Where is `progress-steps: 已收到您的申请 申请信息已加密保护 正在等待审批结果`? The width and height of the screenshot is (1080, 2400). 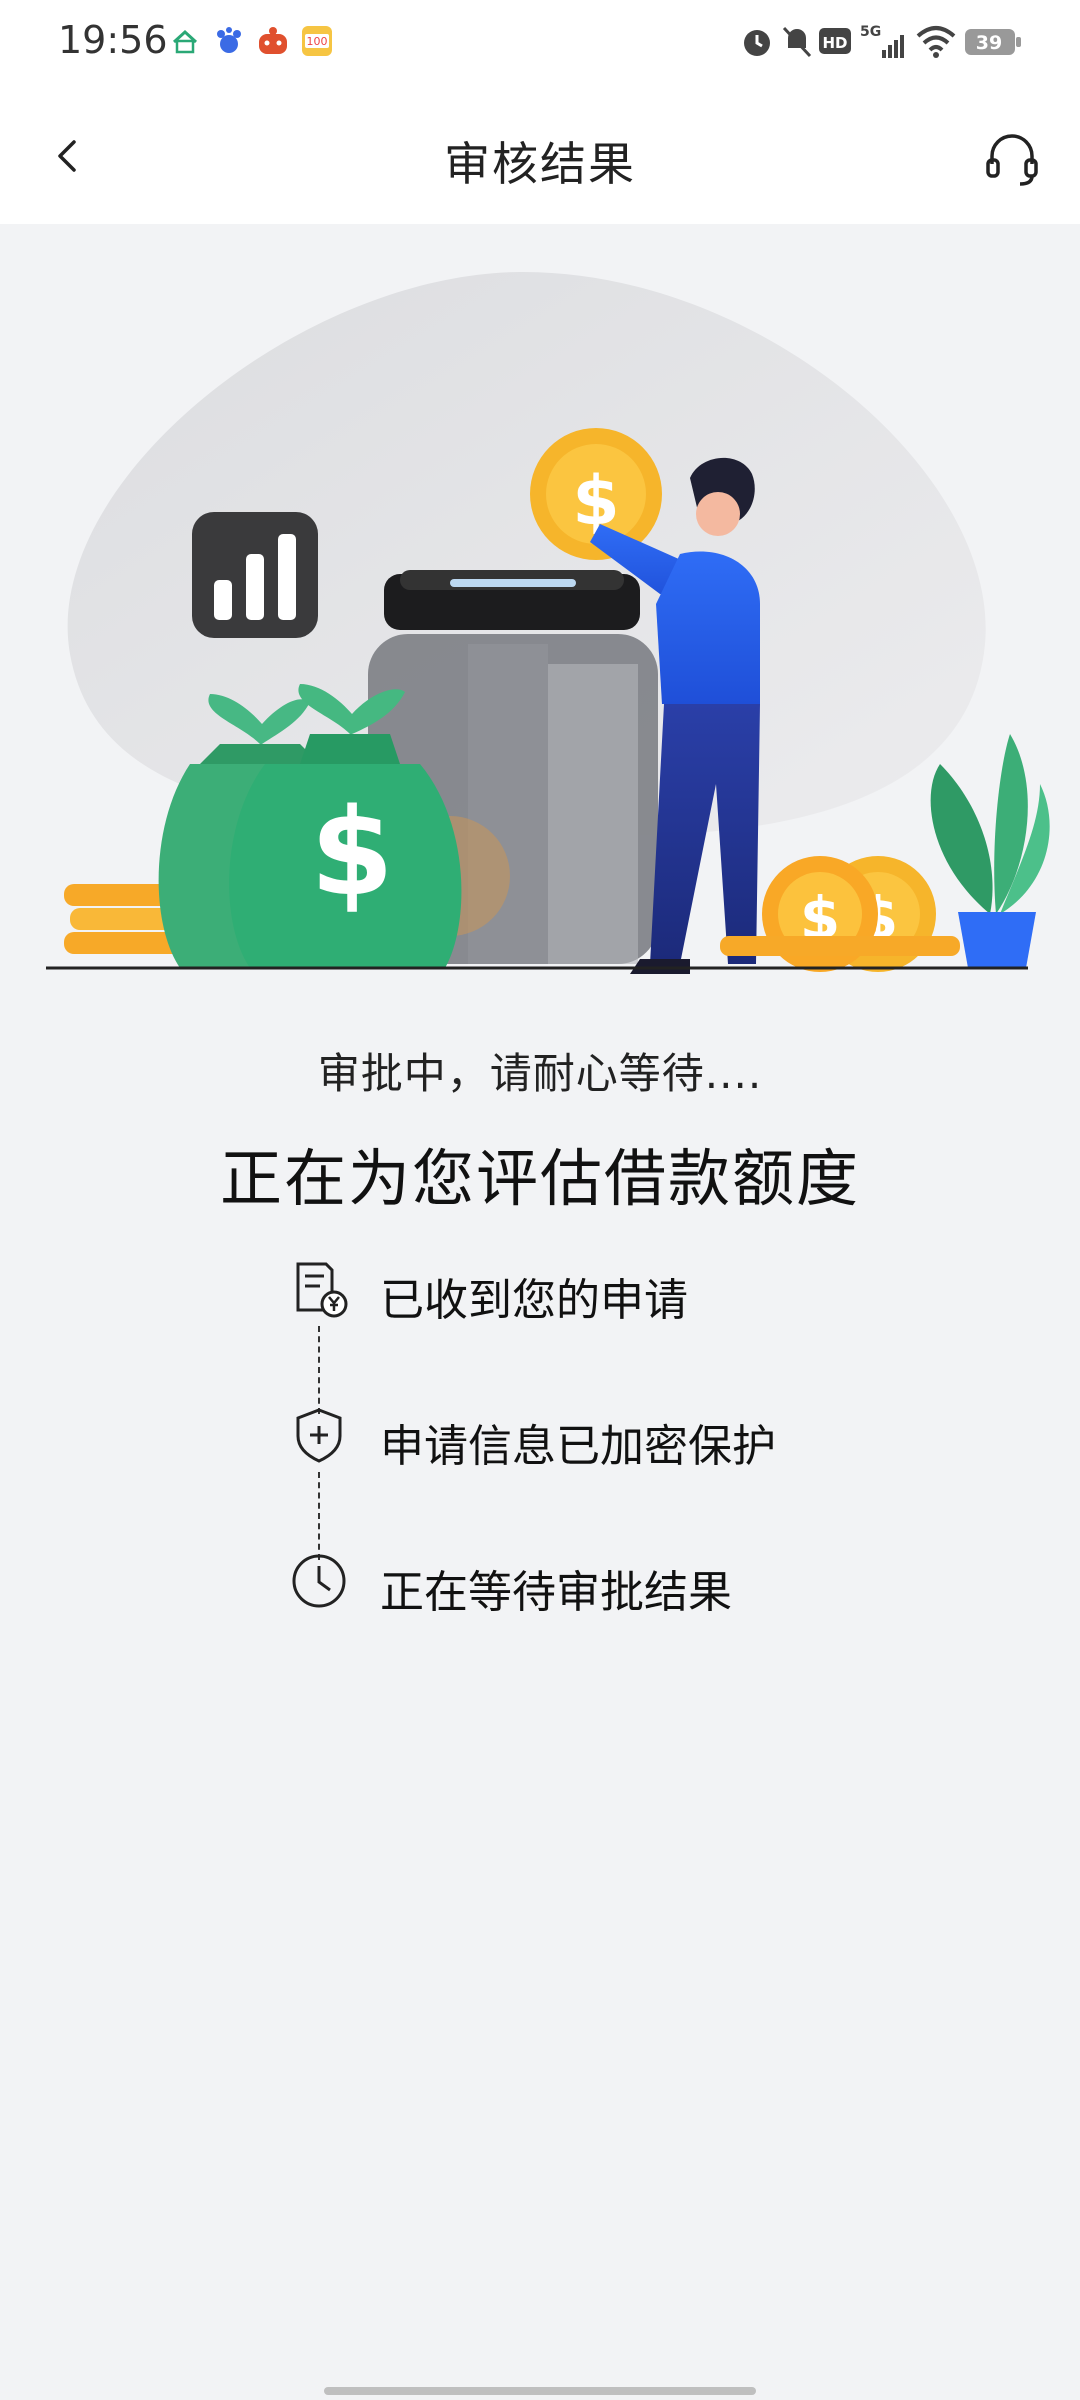
progress-steps: 已收到您的申请 申请信息已加密保护 正在等待审批结果 is located at coordinates (590, 1450).